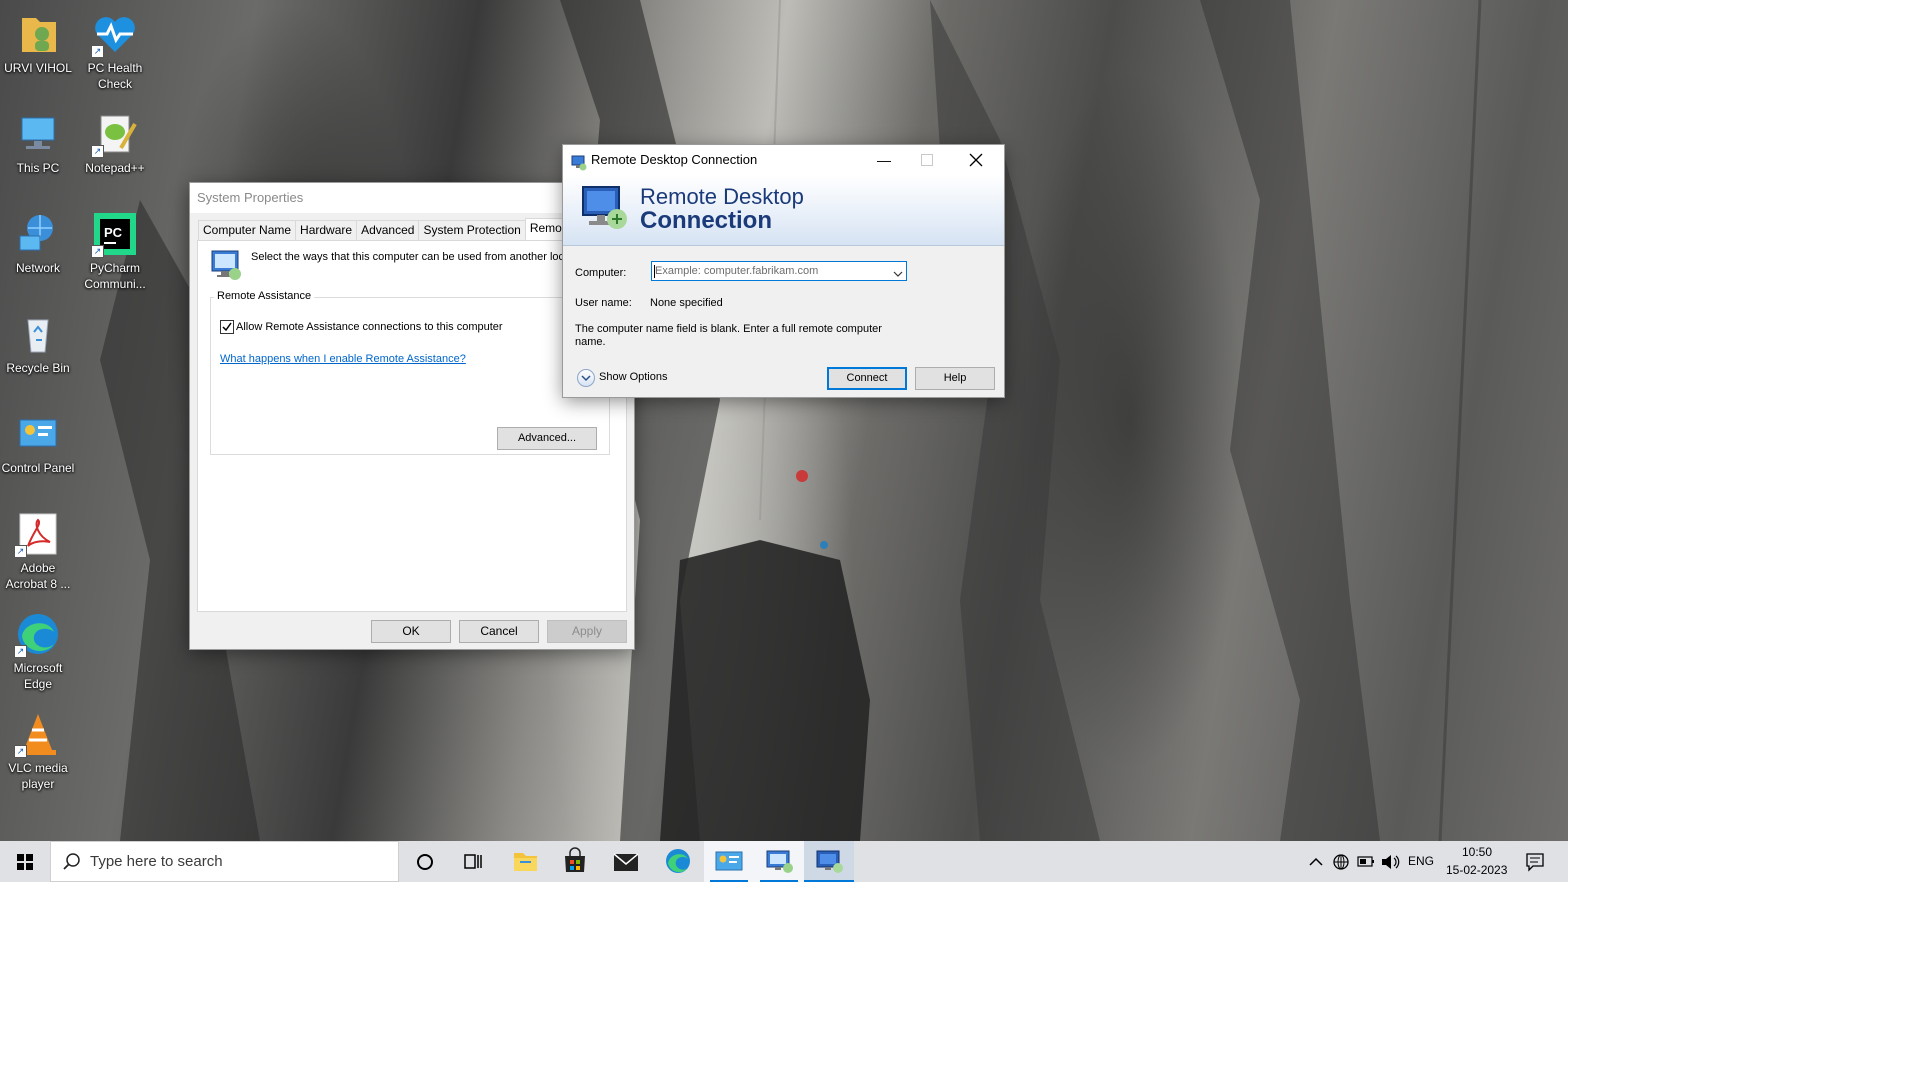 This screenshot has width=1920, height=1080. I want to click on username-label: User name:, so click(603, 303).